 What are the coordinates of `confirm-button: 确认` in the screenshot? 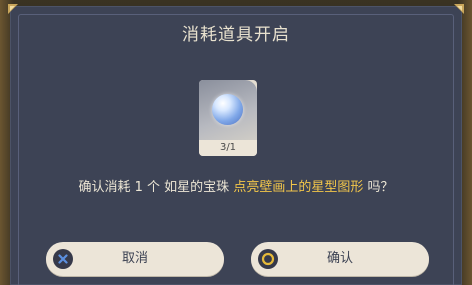 It's located at (340, 259).